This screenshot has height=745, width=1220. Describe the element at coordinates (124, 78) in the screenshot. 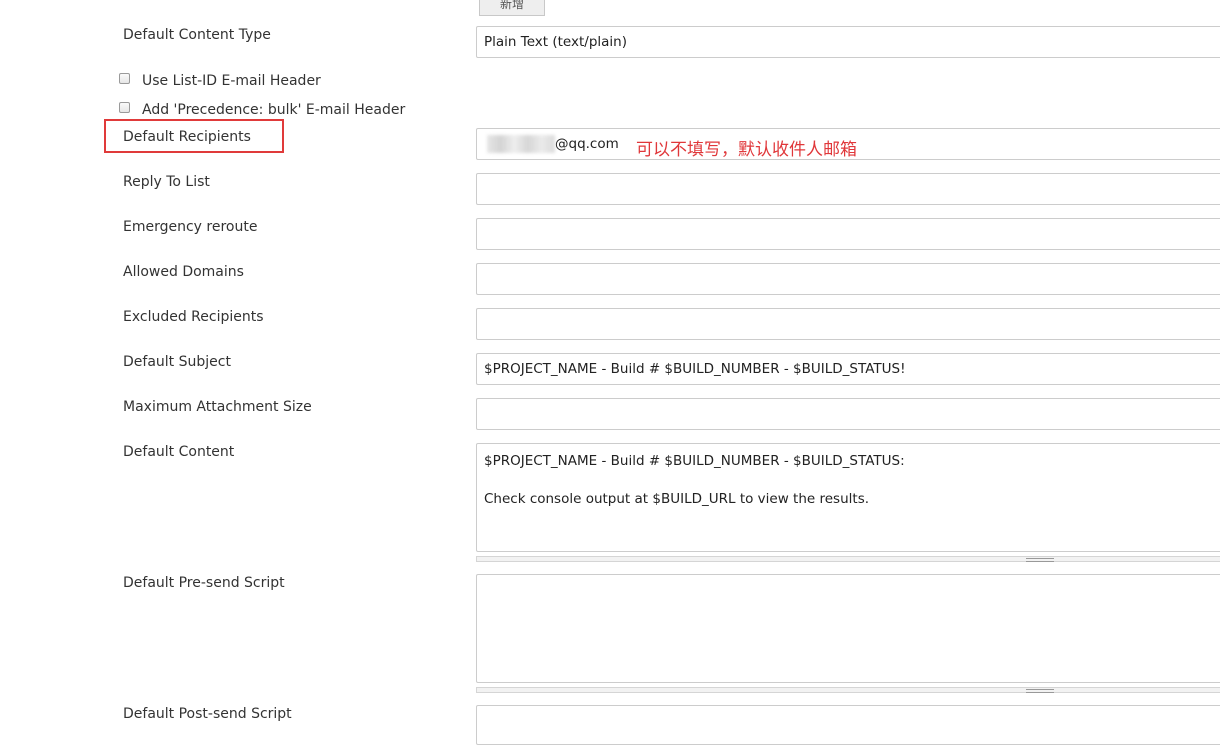

I see `use-list-id-checkbox` at that location.